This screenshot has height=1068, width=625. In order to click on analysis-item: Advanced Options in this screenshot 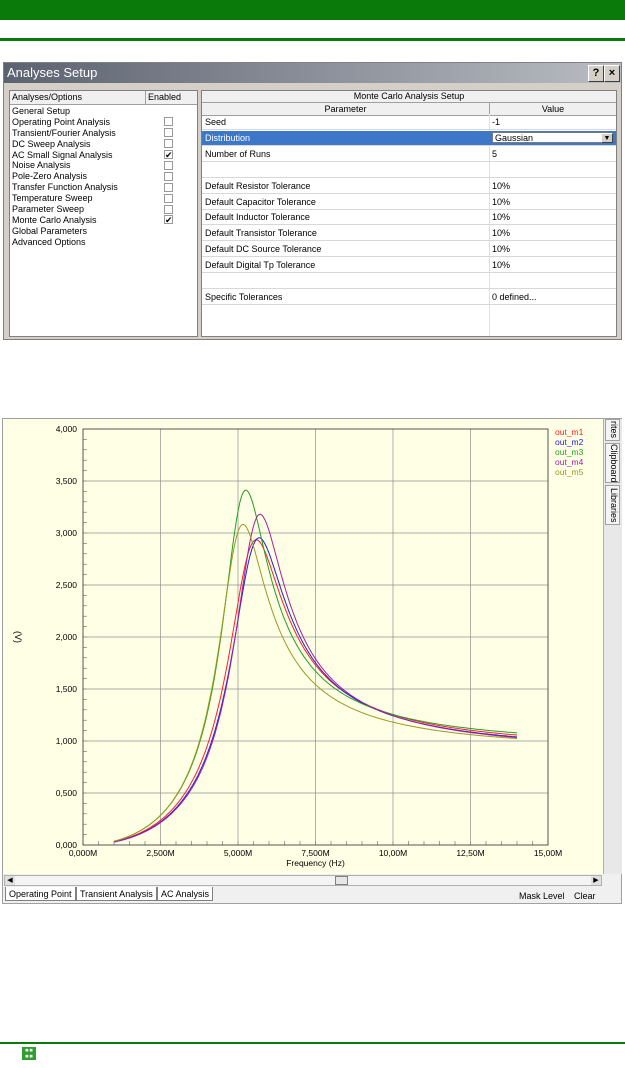, I will do `click(103, 242)`.